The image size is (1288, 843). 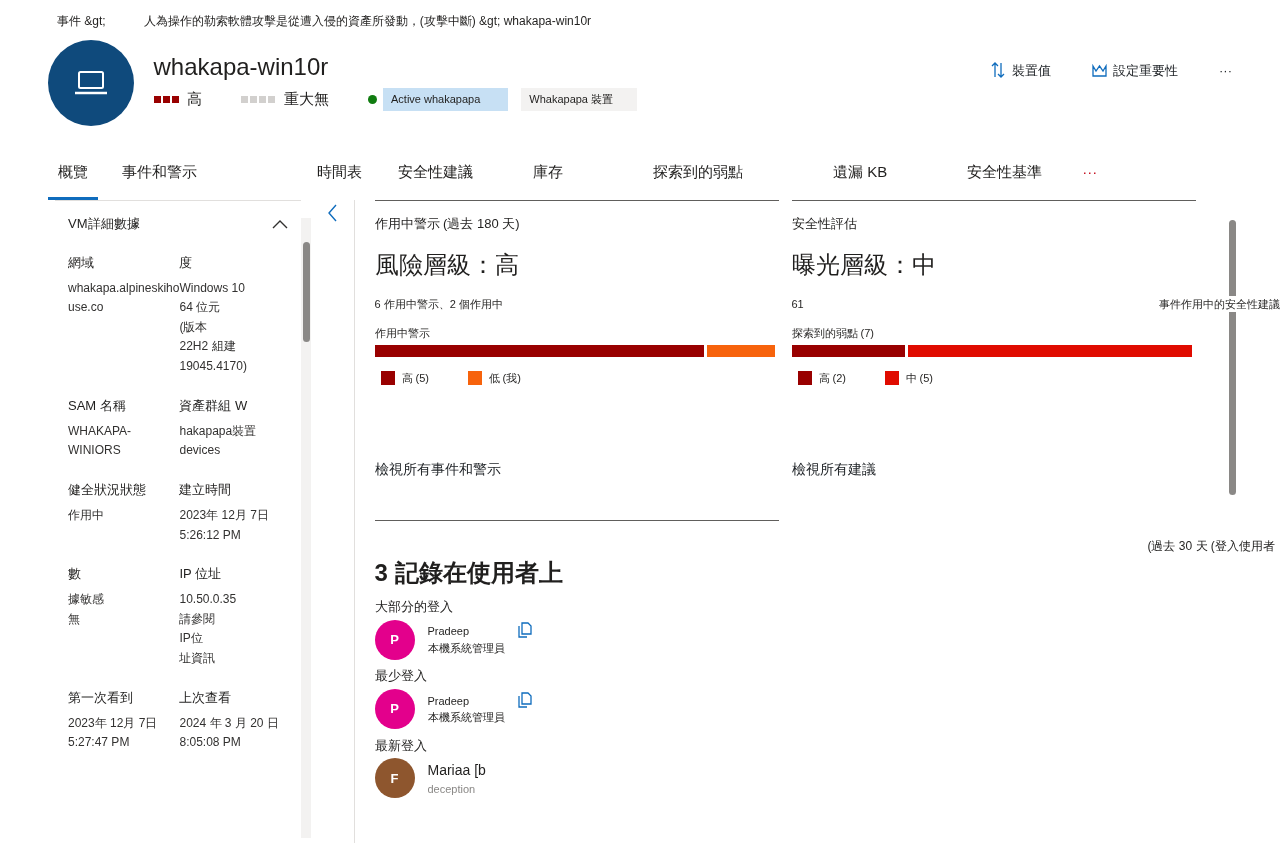 What do you see at coordinates (73, 171) in the screenshot?
I see `tab: 概覽` at bounding box center [73, 171].